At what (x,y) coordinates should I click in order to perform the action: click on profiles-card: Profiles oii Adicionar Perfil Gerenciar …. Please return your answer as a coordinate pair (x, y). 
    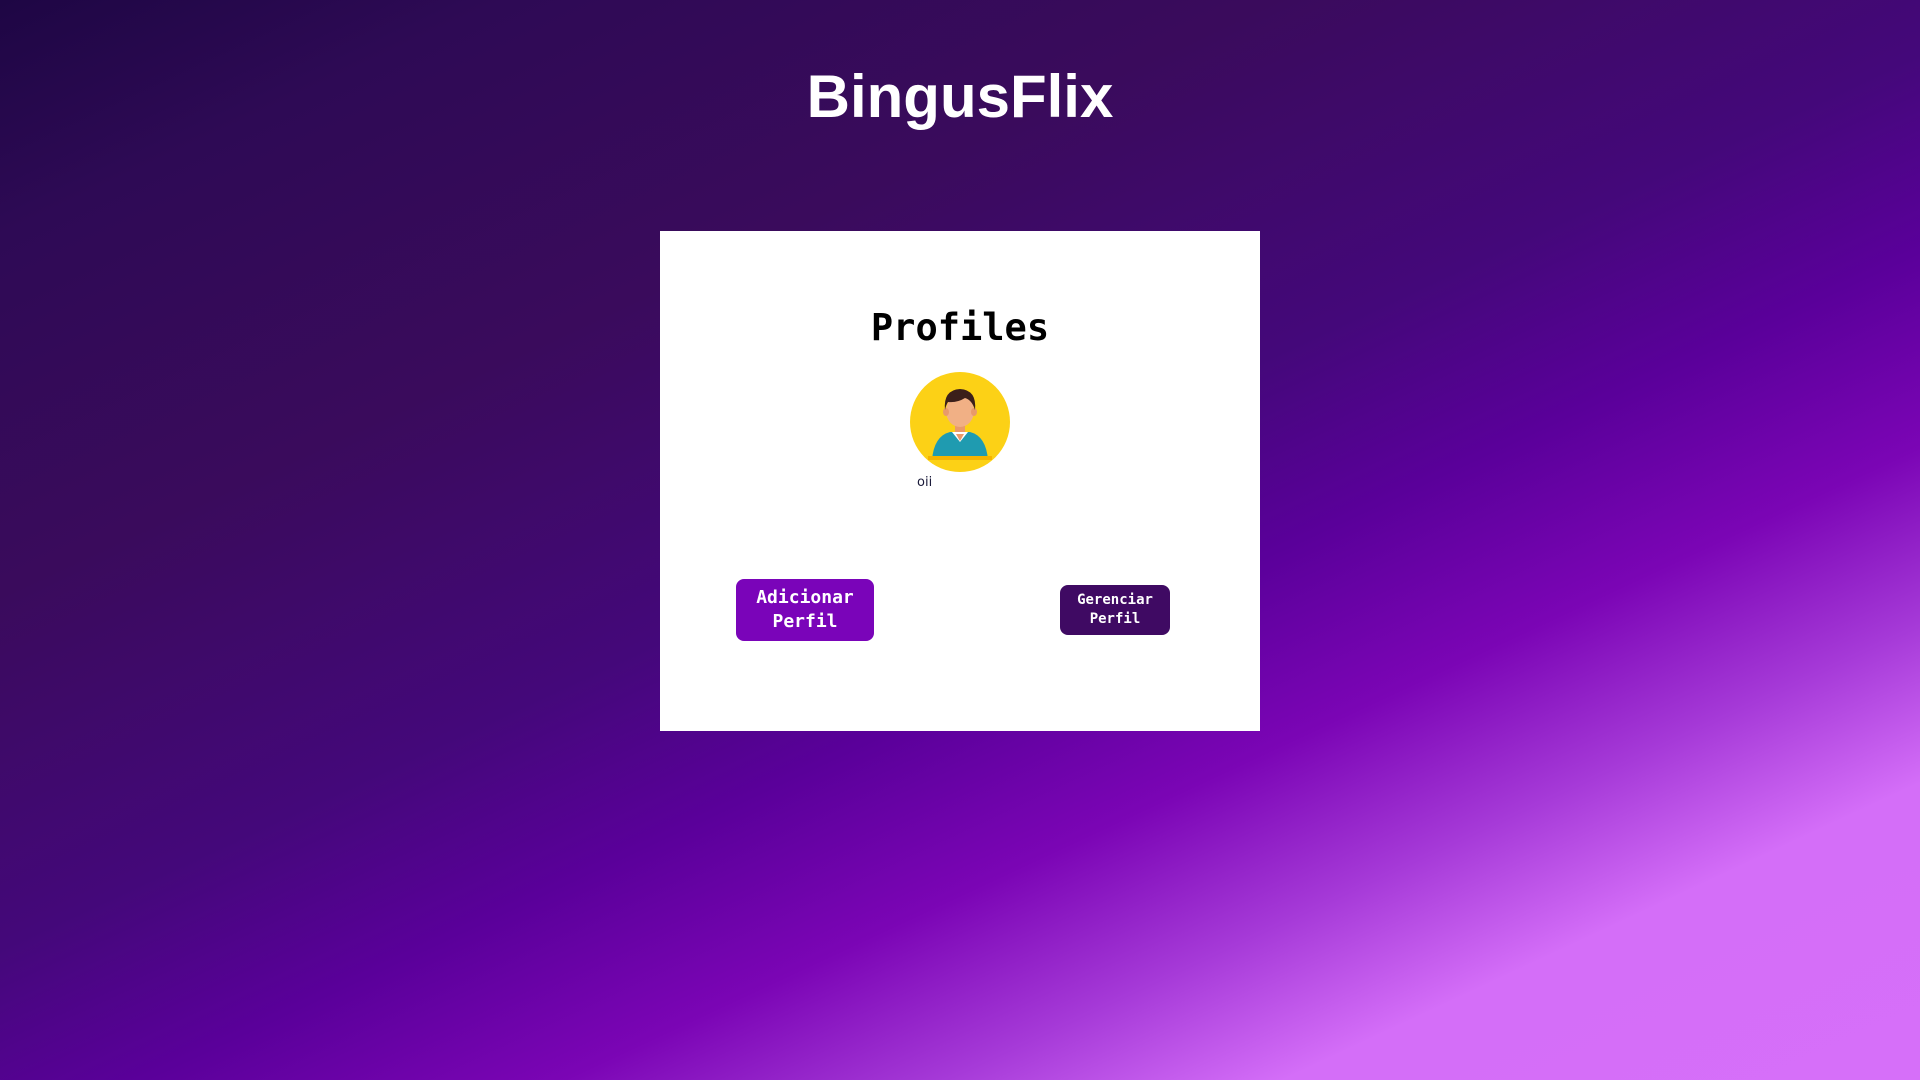
    Looking at the image, I should click on (960, 481).